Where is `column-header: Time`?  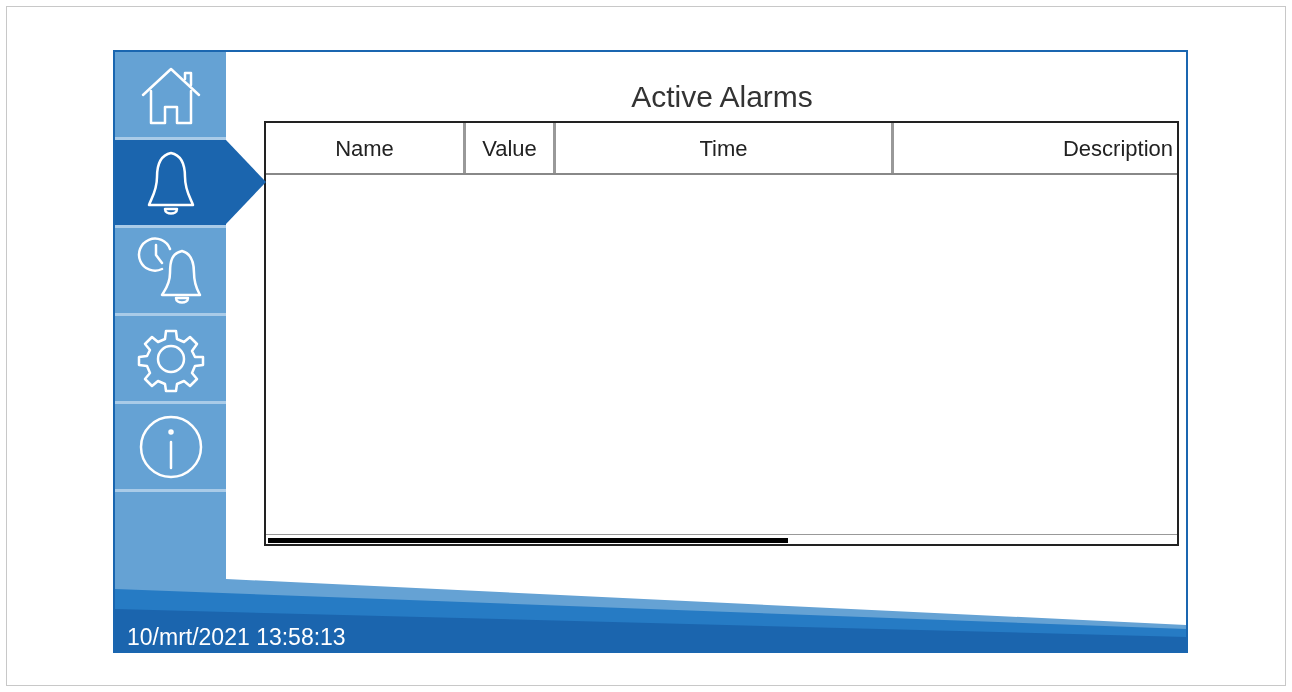 column-header: Time is located at coordinates (725, 148).